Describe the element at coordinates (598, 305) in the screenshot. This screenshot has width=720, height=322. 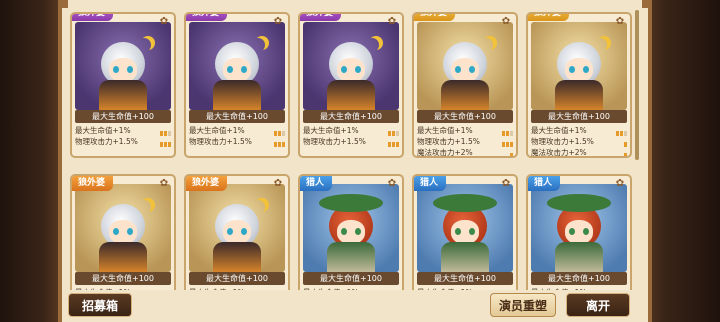
I see `leave-button: 离开` at that location.